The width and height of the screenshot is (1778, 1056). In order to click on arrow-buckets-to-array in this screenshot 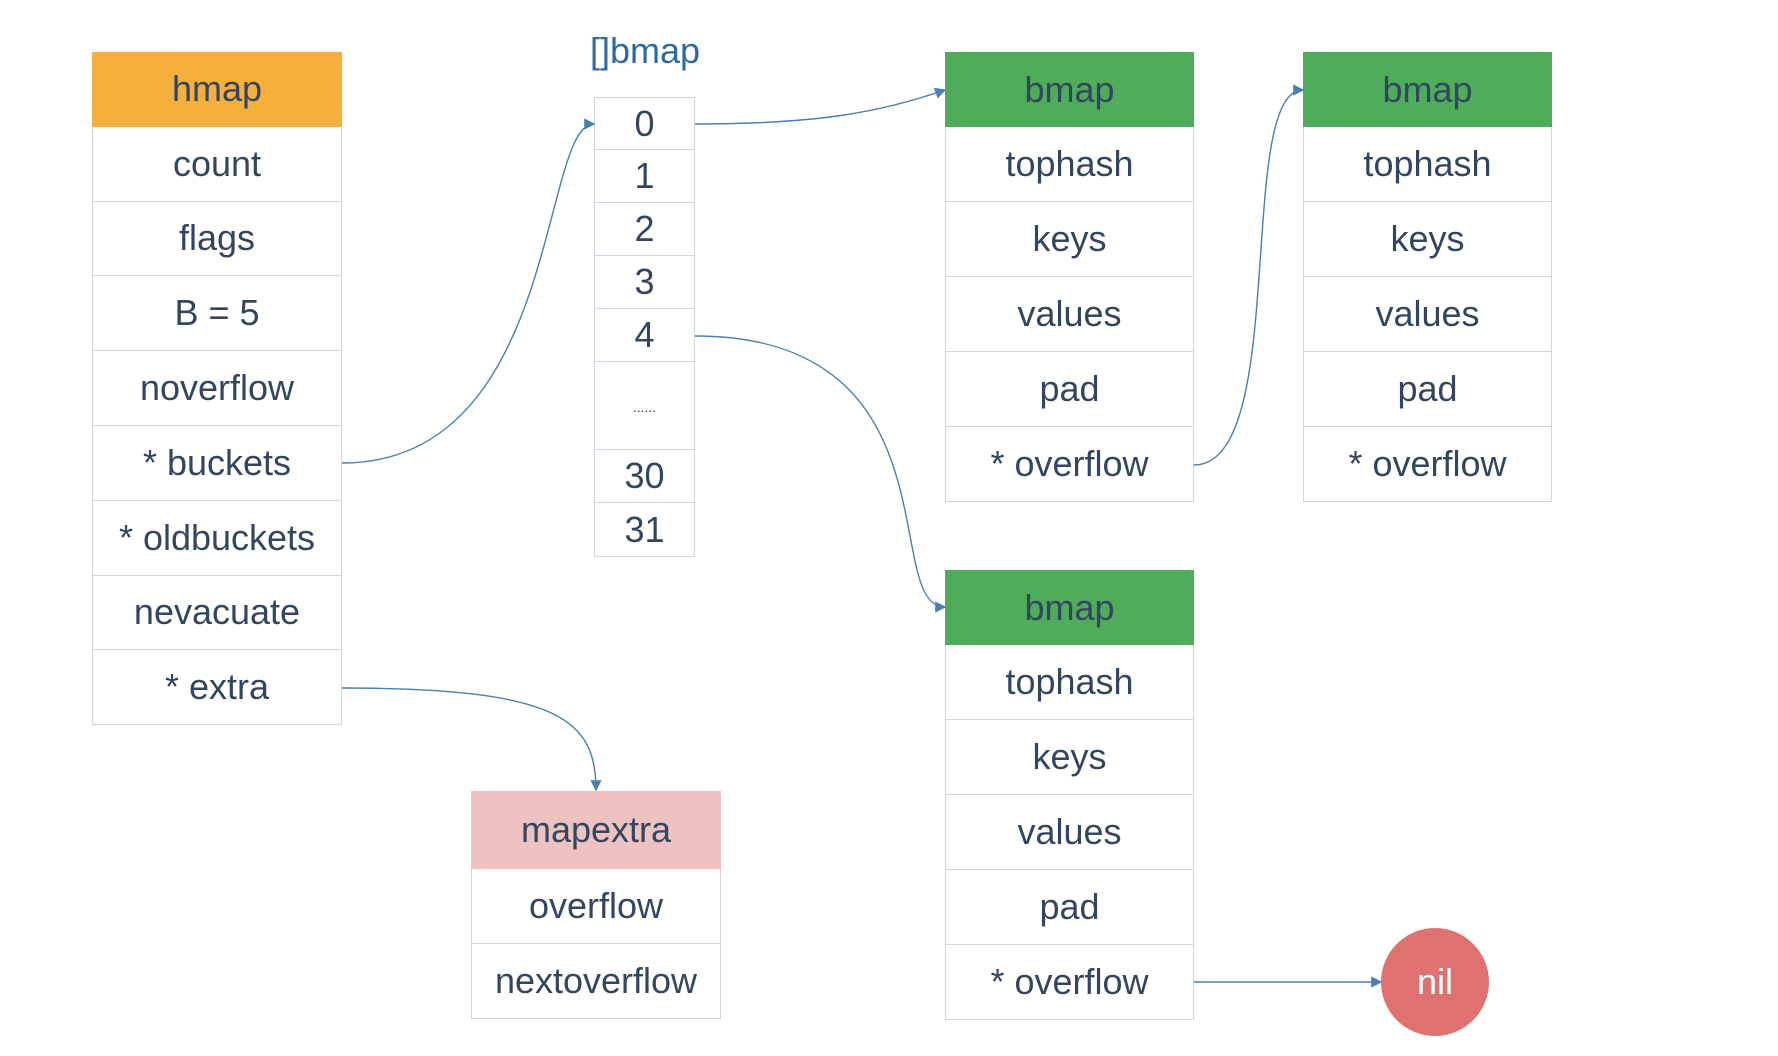, I will do `click(468, 291)`.